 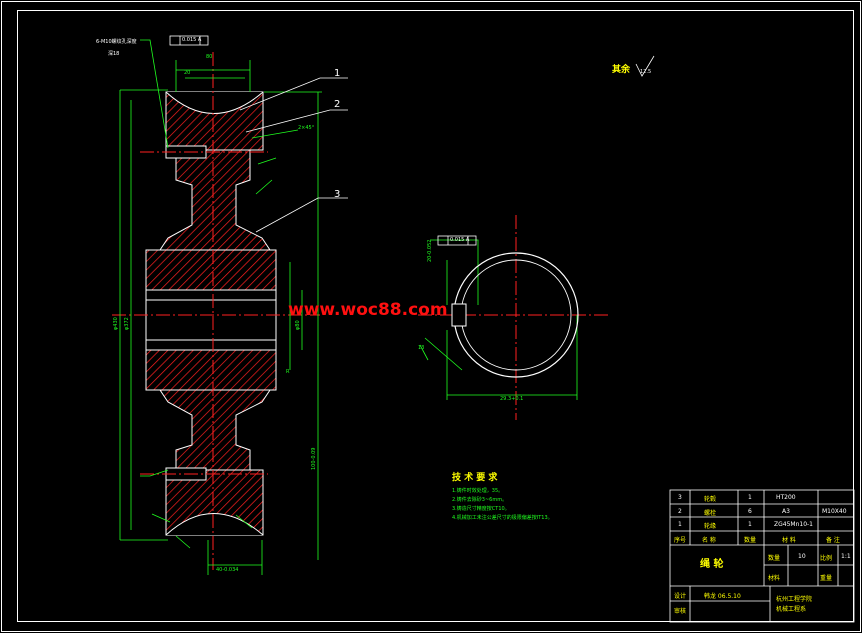 I want to click on dim-keyway-depth: 29.3+0.1, so click(x=512, y=399).